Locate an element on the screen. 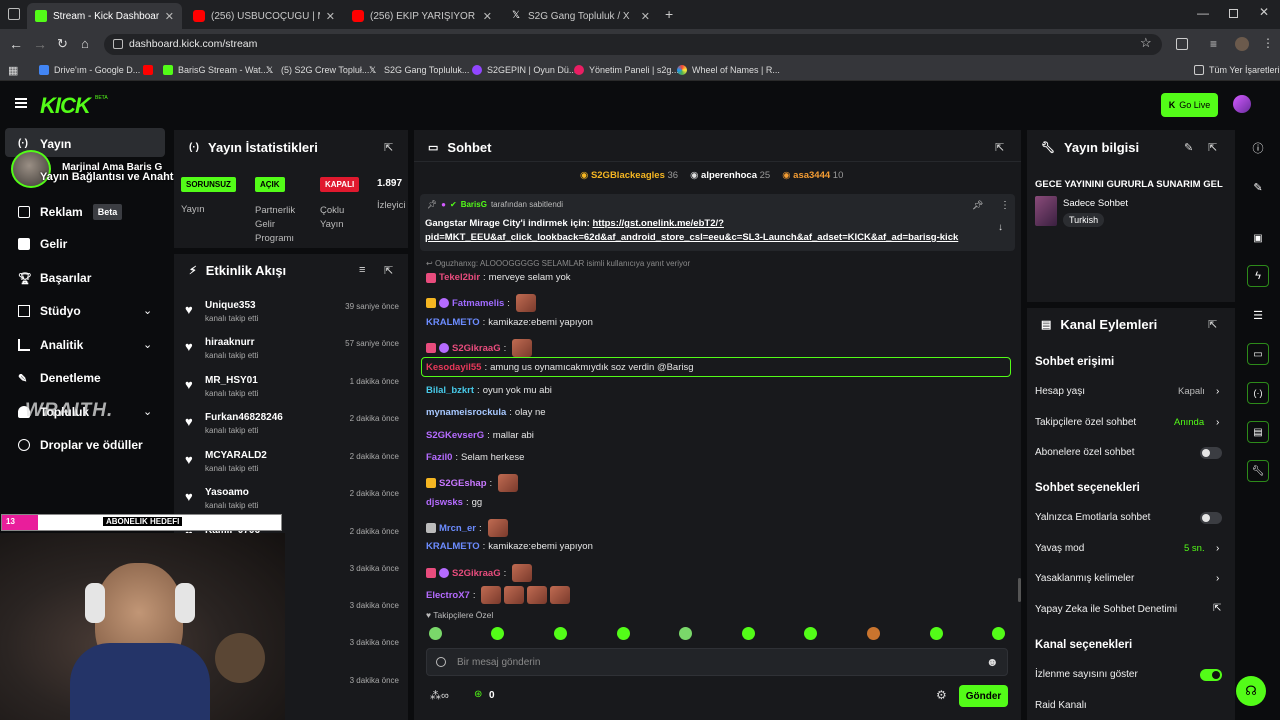 This screenshot has height=720, width=1280. pinned-link: https://gst.onelink.me/ebT2/? is located at coordinates (658, 223).